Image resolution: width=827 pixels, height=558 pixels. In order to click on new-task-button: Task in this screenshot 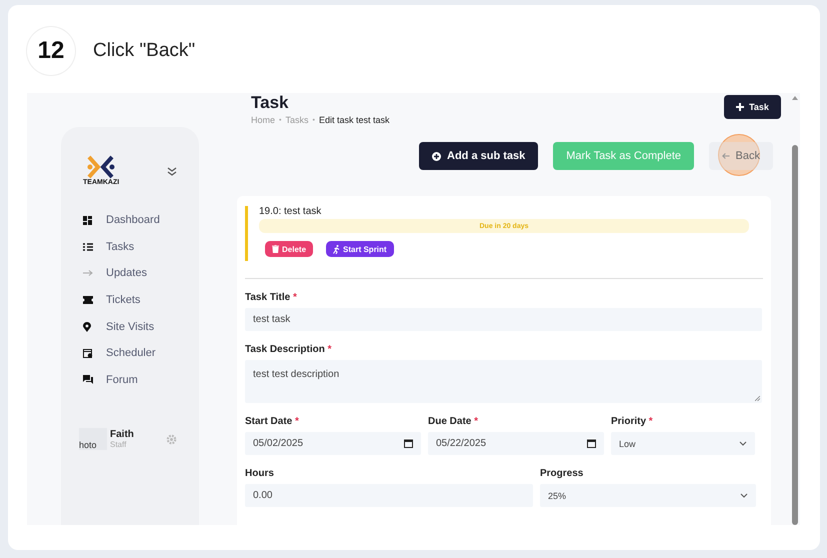, I will do `click(752, 107)`.